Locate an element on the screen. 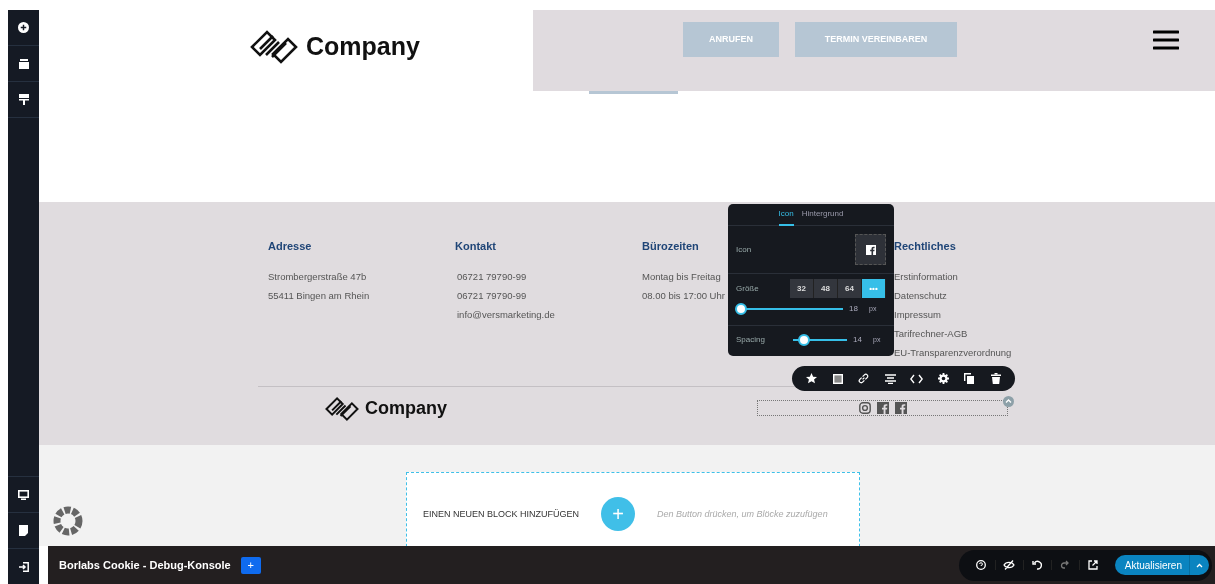 This screenshot has width=1215, height=584. setting-label: Icon is located at coordinates (744, 249).